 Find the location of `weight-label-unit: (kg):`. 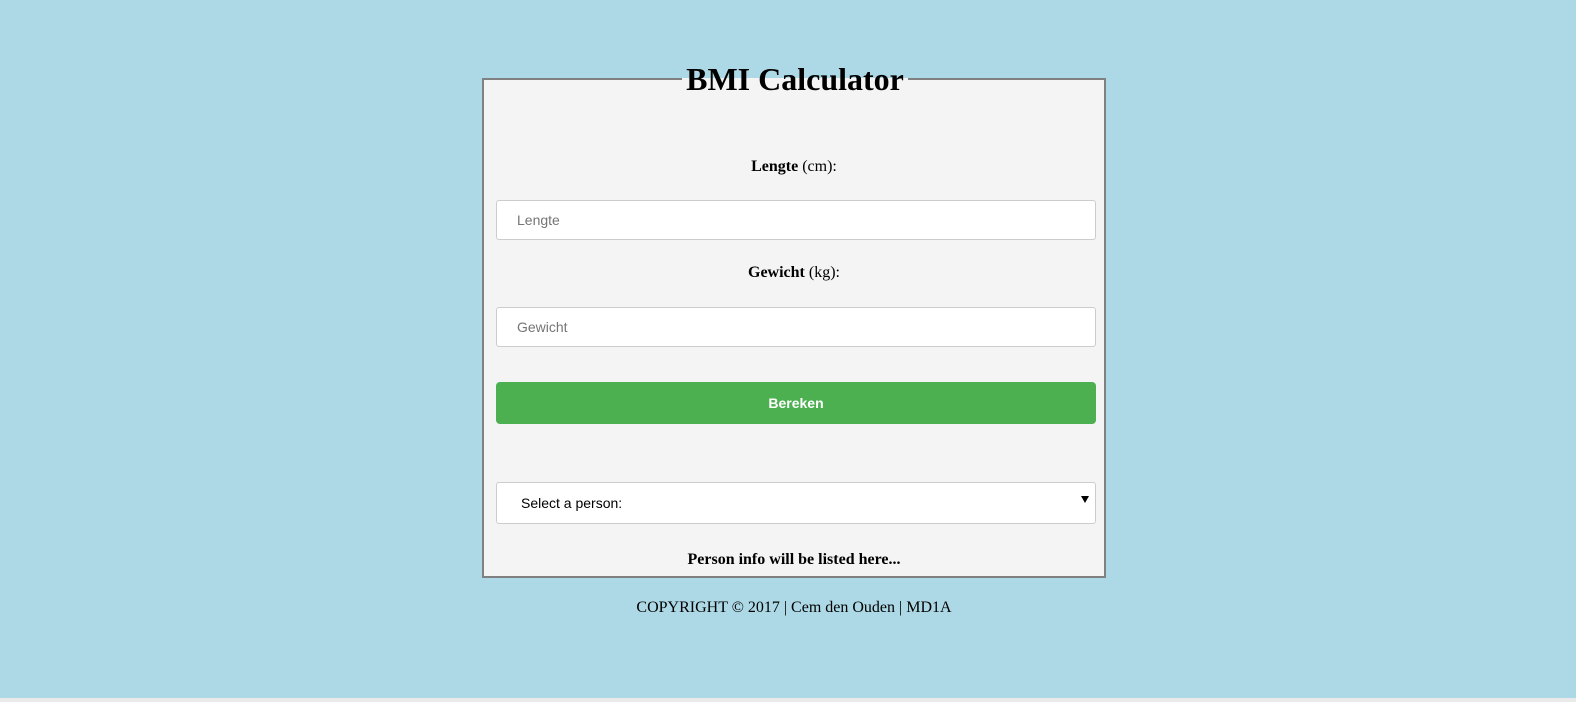

weight-label-unit: (kg): is located at coordinates (822, 272).